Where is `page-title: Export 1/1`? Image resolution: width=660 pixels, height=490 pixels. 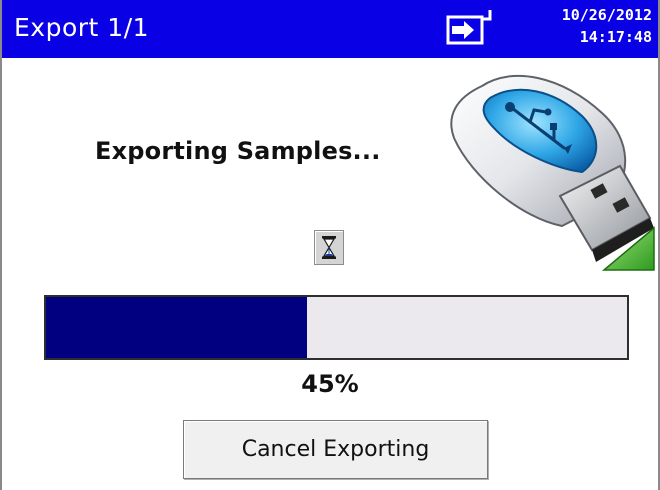 page-title: Export 1/1 is located at coordinates (82, 27).